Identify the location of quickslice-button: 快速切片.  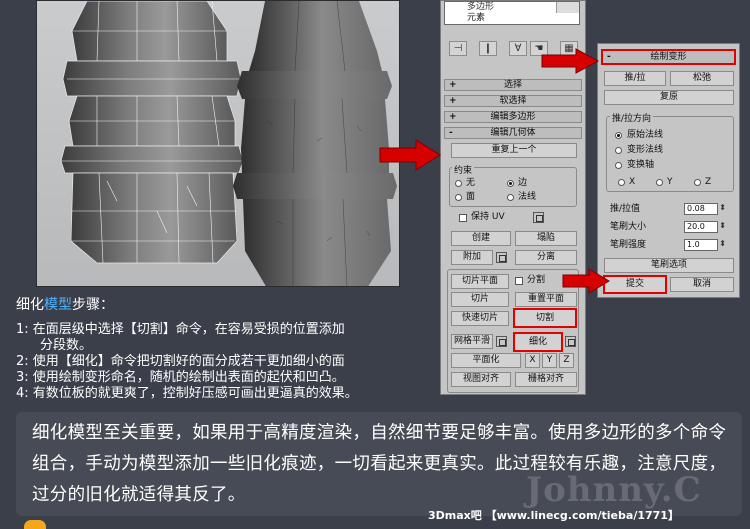
(480, 318).